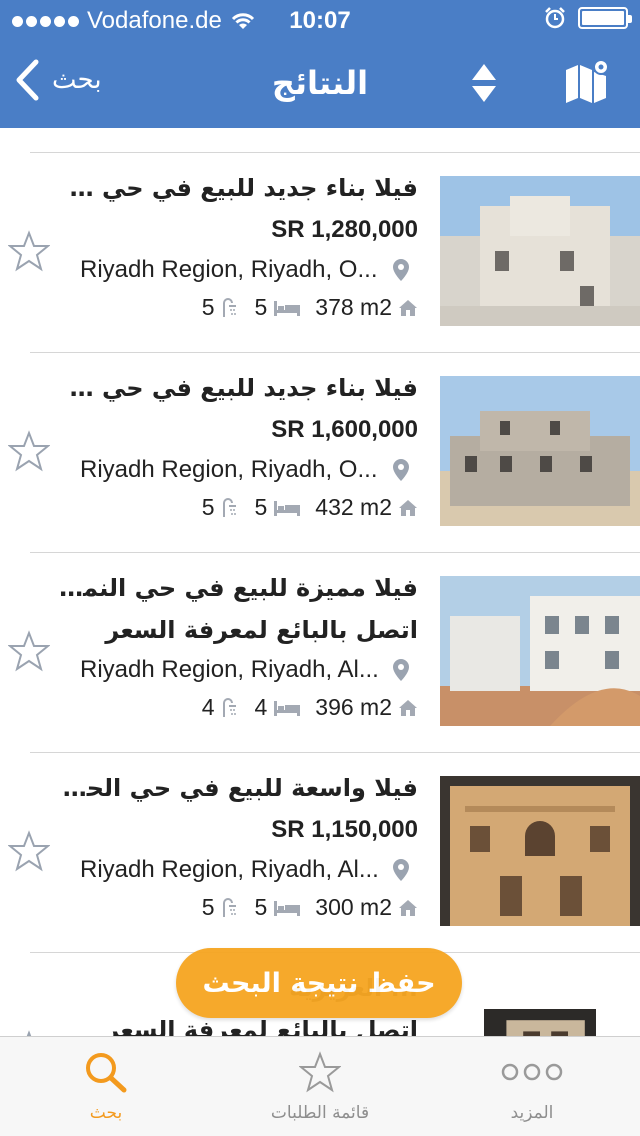 This screenshot has width=640, height=1136. Describe the element at coordinates (532, 1072) in the screenshot. I see `more-icon` at that location.